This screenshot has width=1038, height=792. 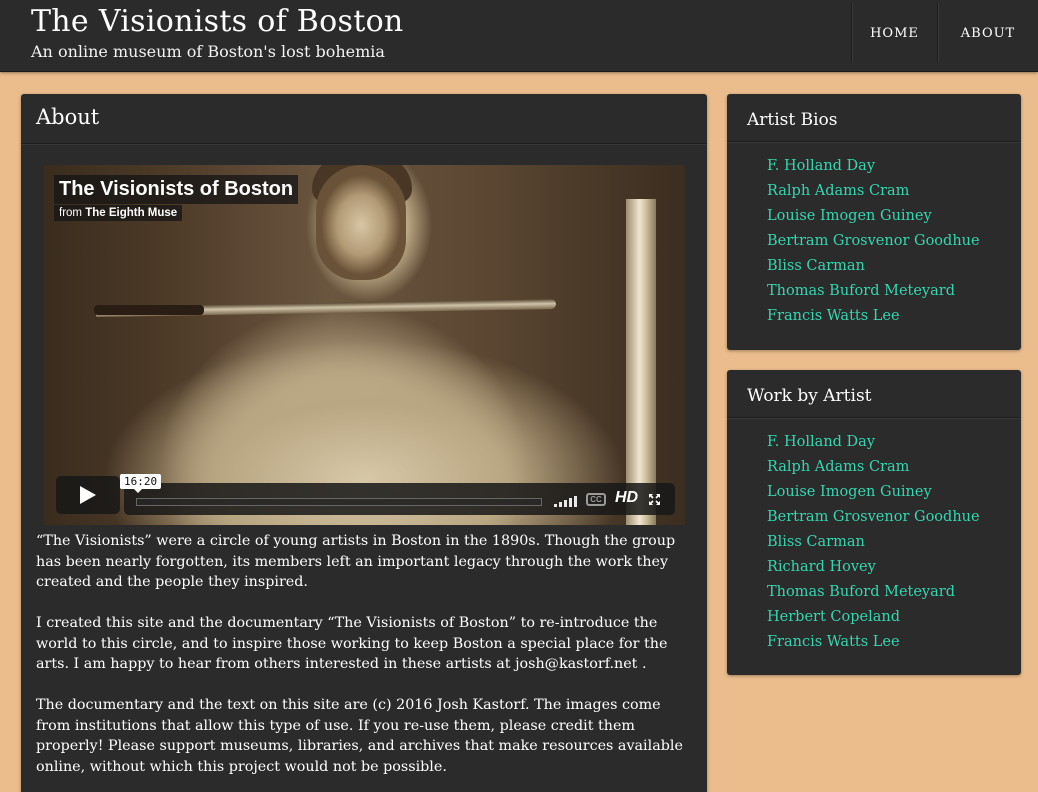 What do you see at coordinates (833, 316) in the screenshot?
I see `artist-bio-link: Francis Watts Lee` at bounding box center [833, 316].